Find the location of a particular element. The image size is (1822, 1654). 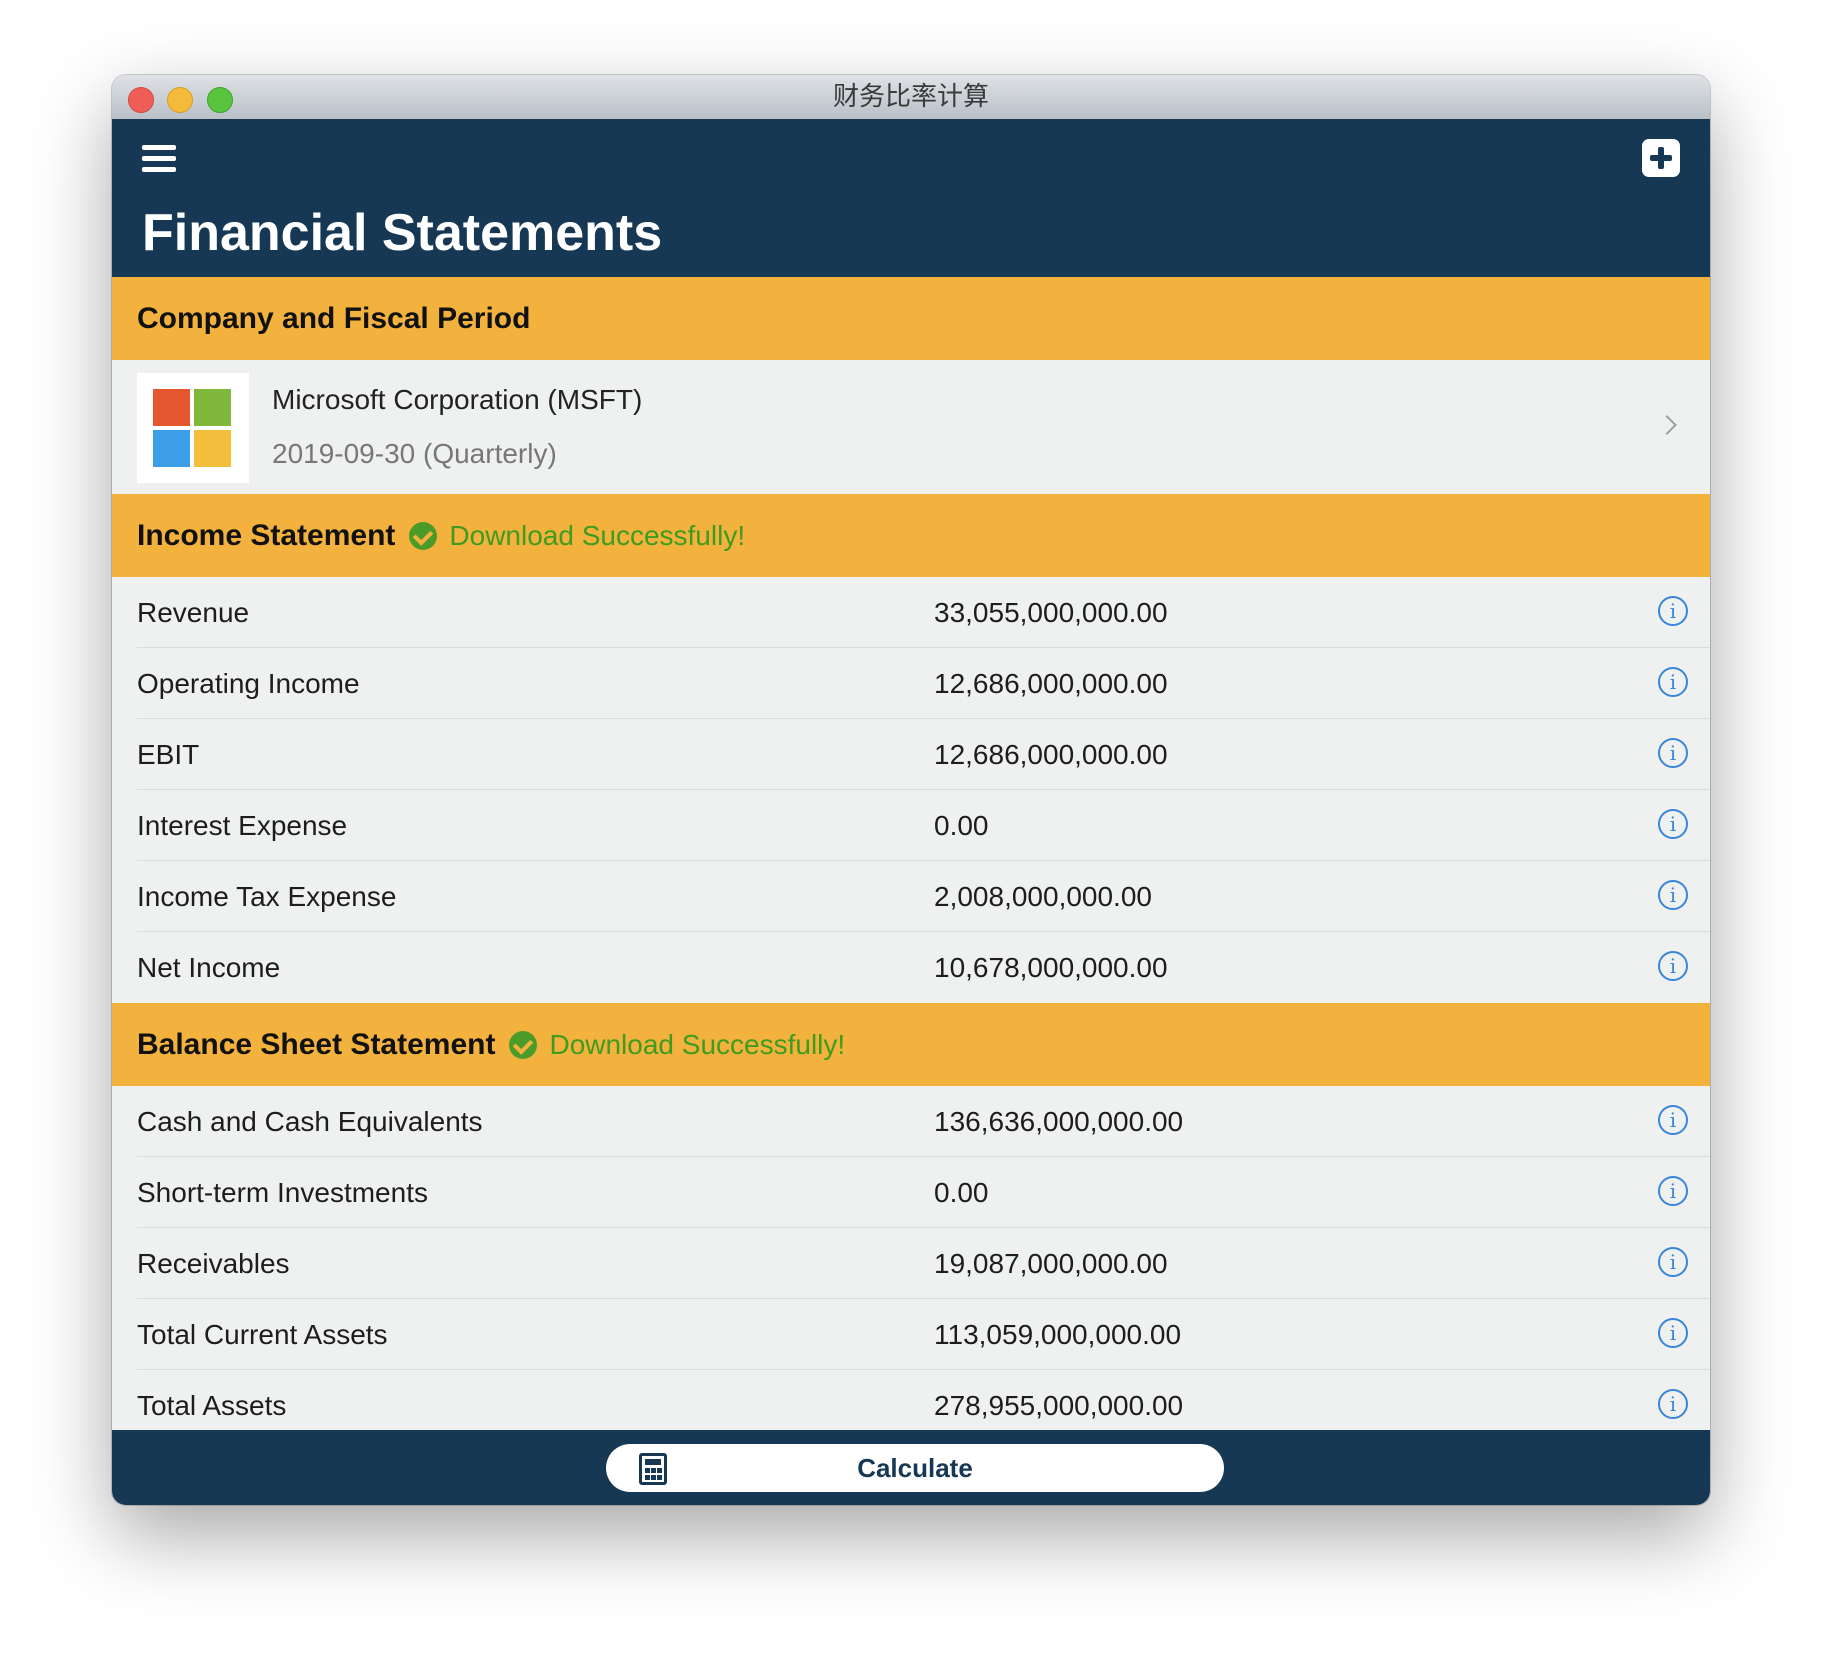

row-value: 278,955,000,000.00 is located at coordinates (1059, 1405).